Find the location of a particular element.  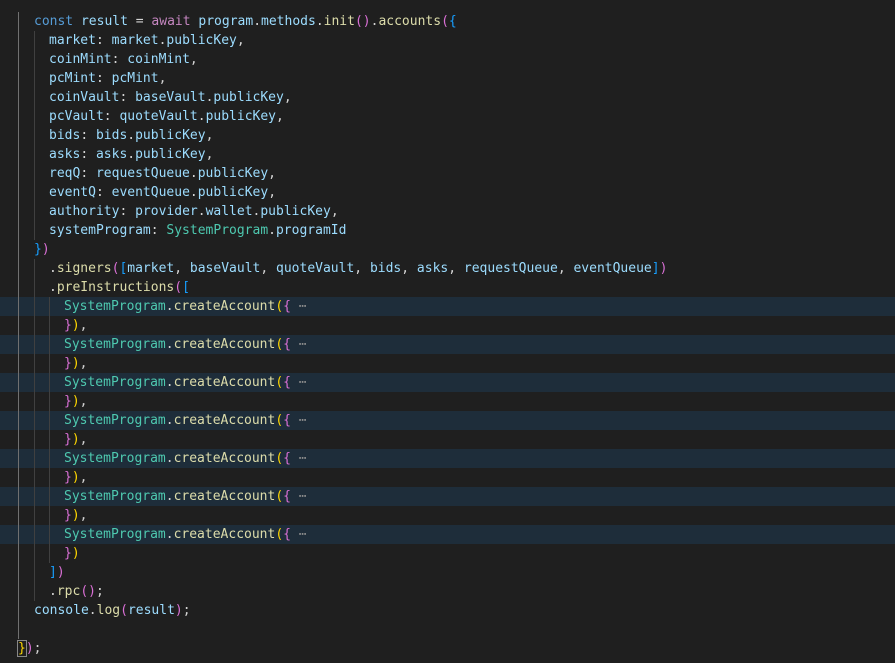

code-token: signers is located at coordinates (84, 268).